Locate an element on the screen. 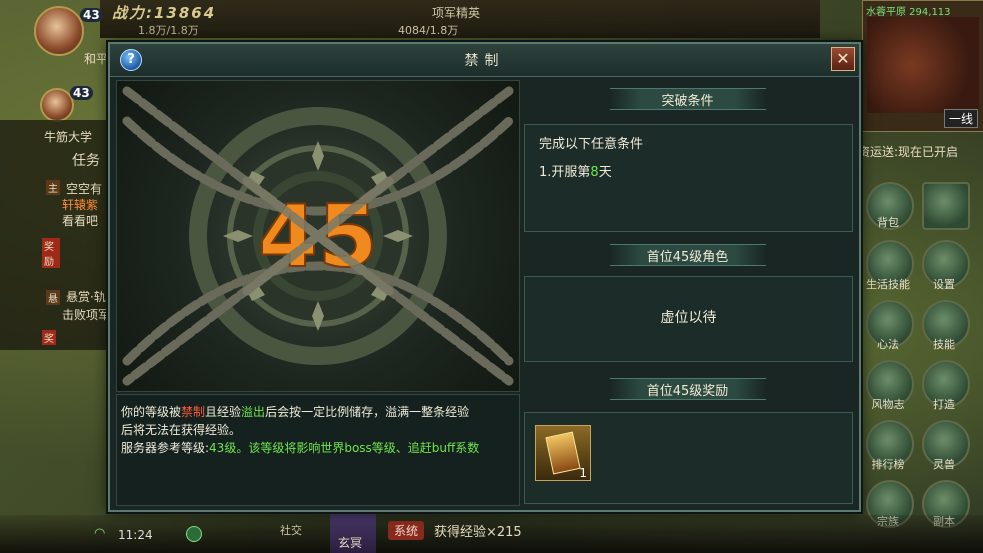 Image resolution: width=983 pixels, height=553 pixels. bag-label: 背包 is located at coordinates (888, 222).